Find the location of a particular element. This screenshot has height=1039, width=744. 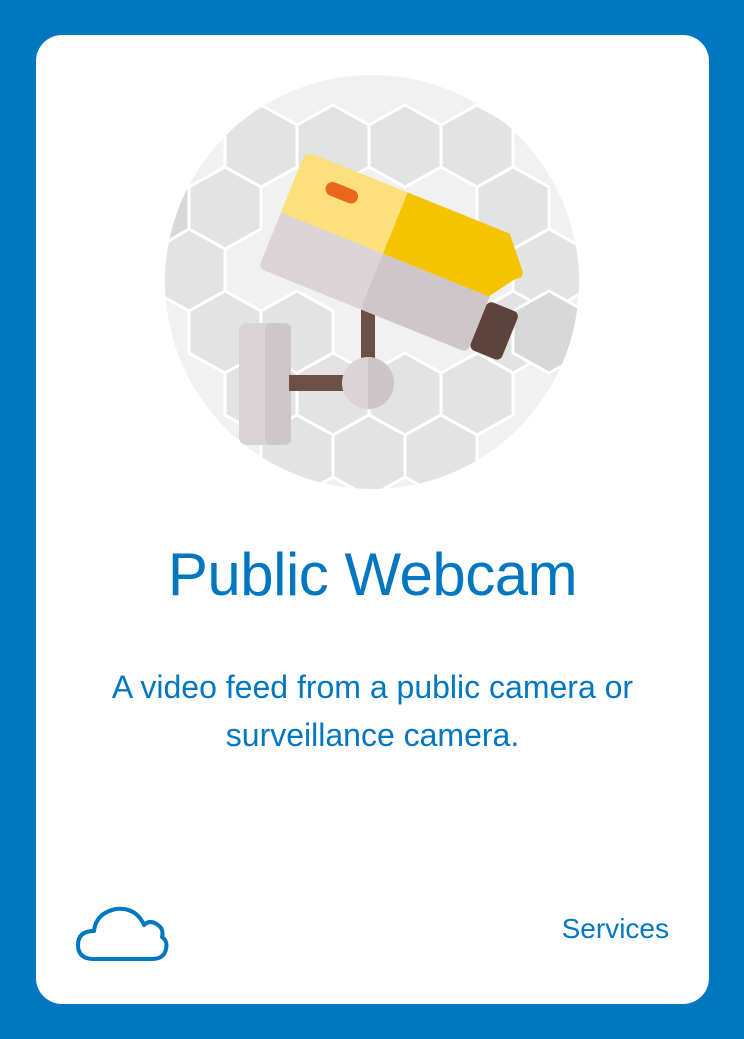

category-label: Services is located at coordinates (615, 928).